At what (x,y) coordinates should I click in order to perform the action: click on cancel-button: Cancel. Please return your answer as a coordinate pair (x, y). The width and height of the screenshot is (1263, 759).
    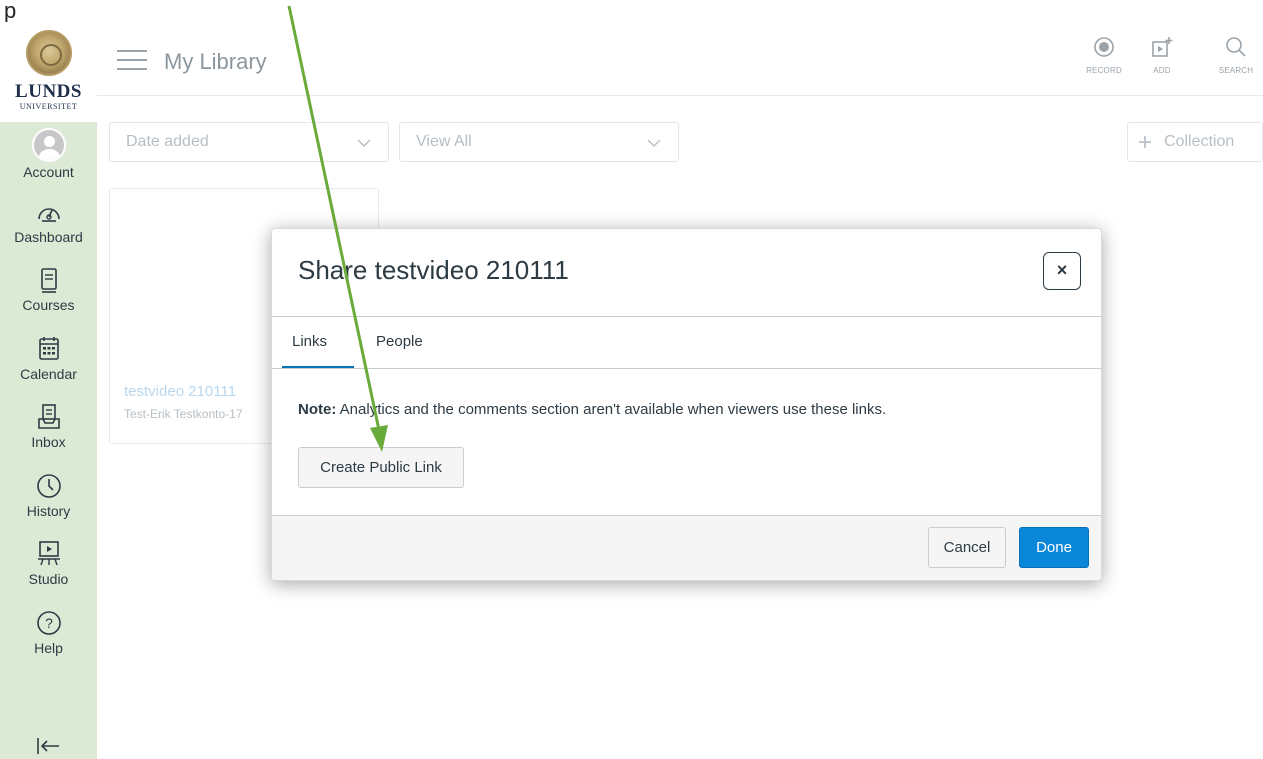
    Looking at the image, I should click on (967, 547).